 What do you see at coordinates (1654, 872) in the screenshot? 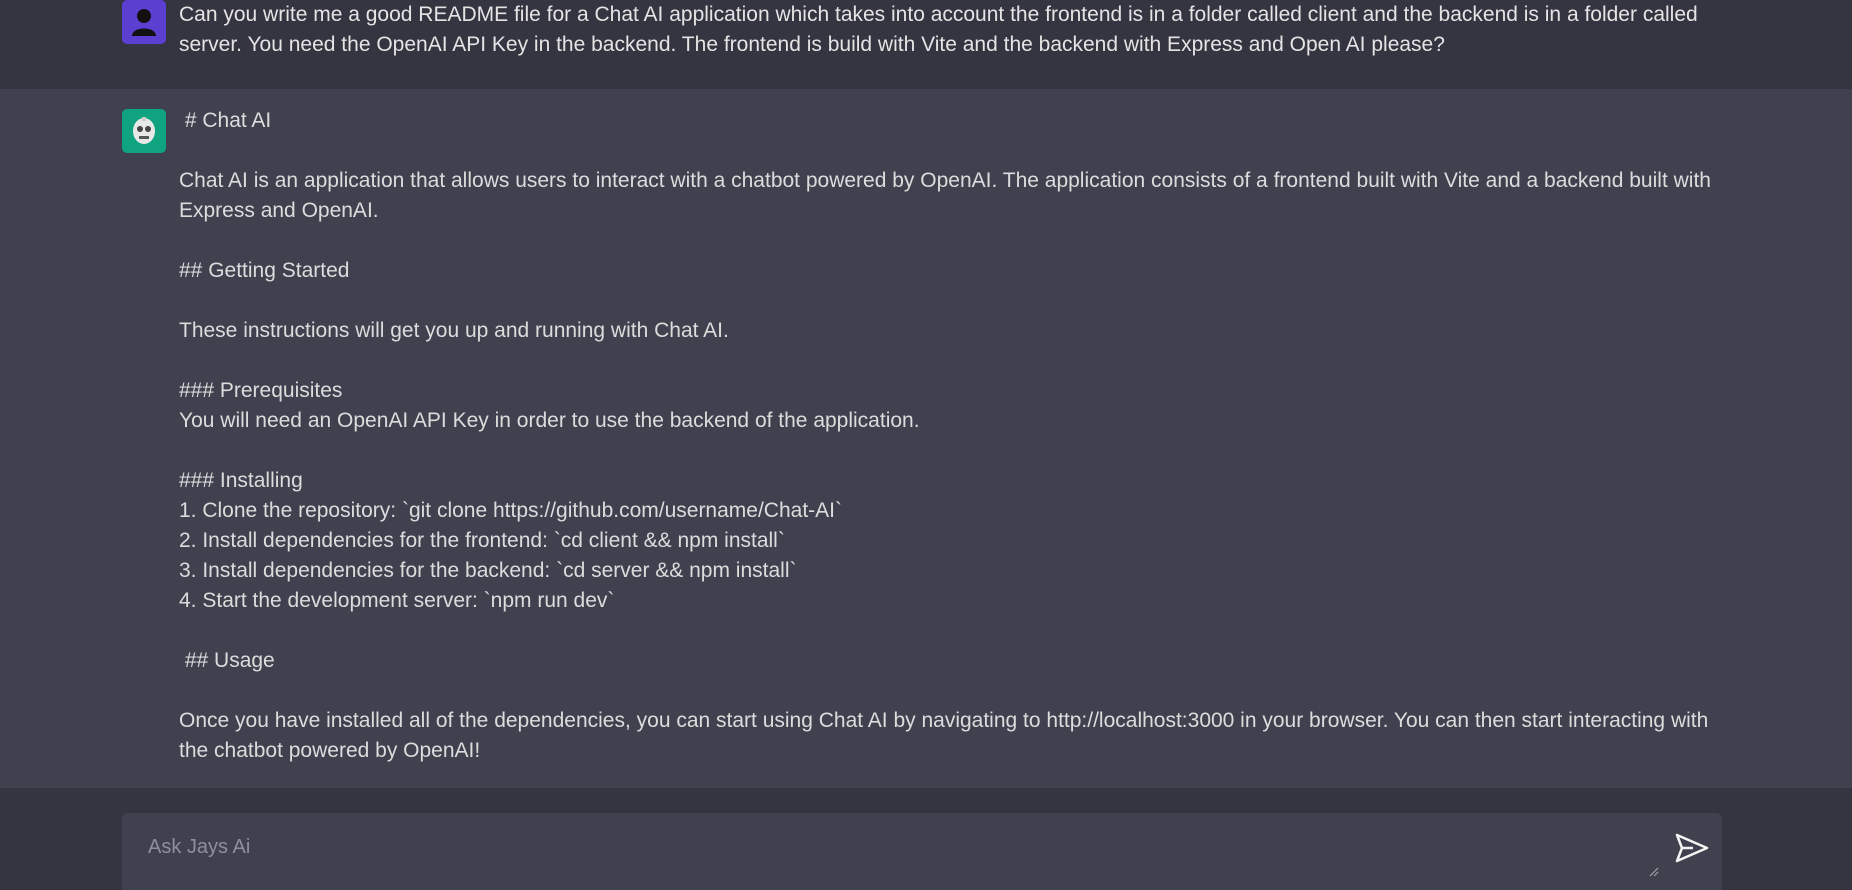
I see `resize-handle-icon` at bounding box center [1654, 872].